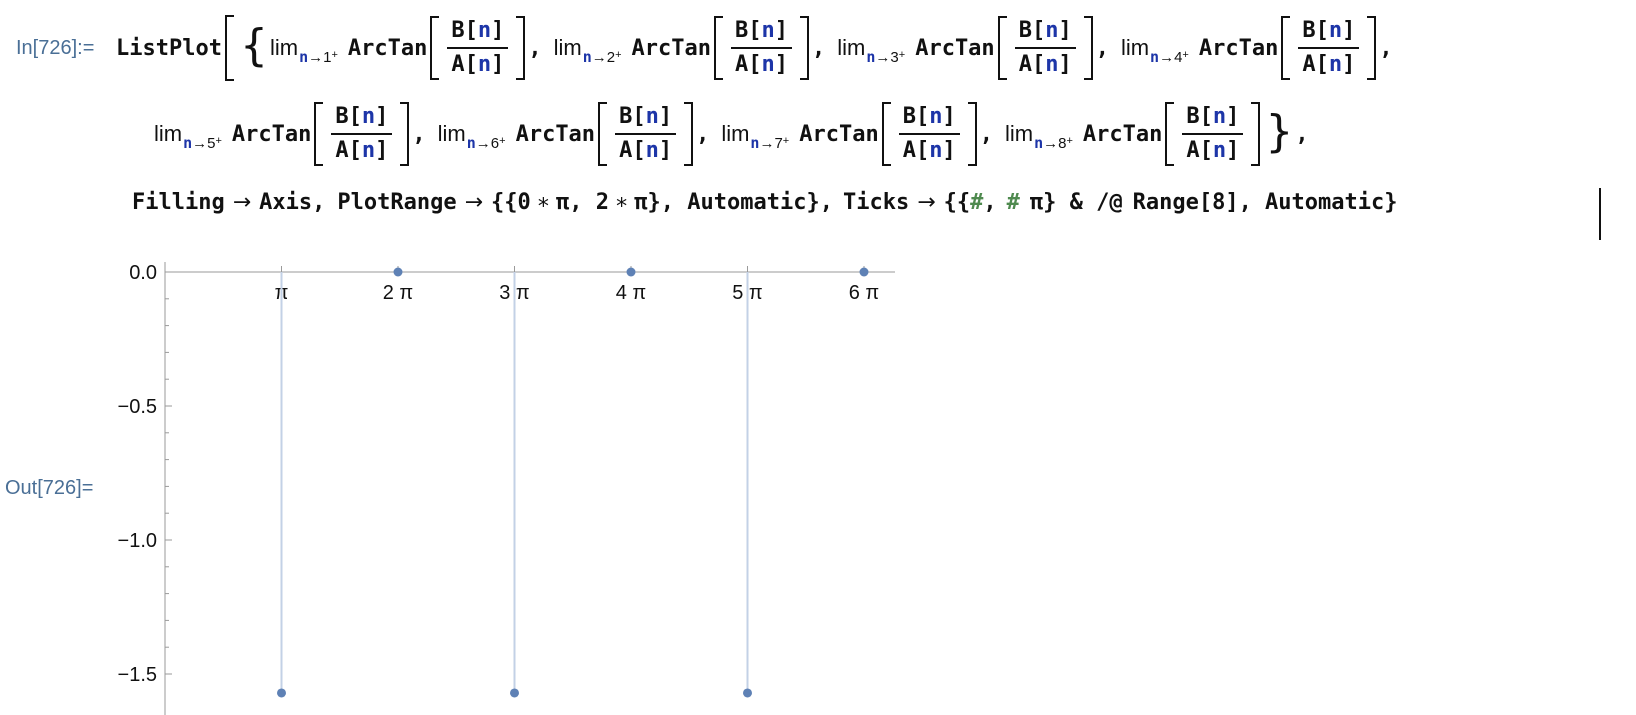  What do you see at coordinates (398, 293) in the screenshot?
I see `x-tick-label: 2 π` at bounding box center [398, 293].